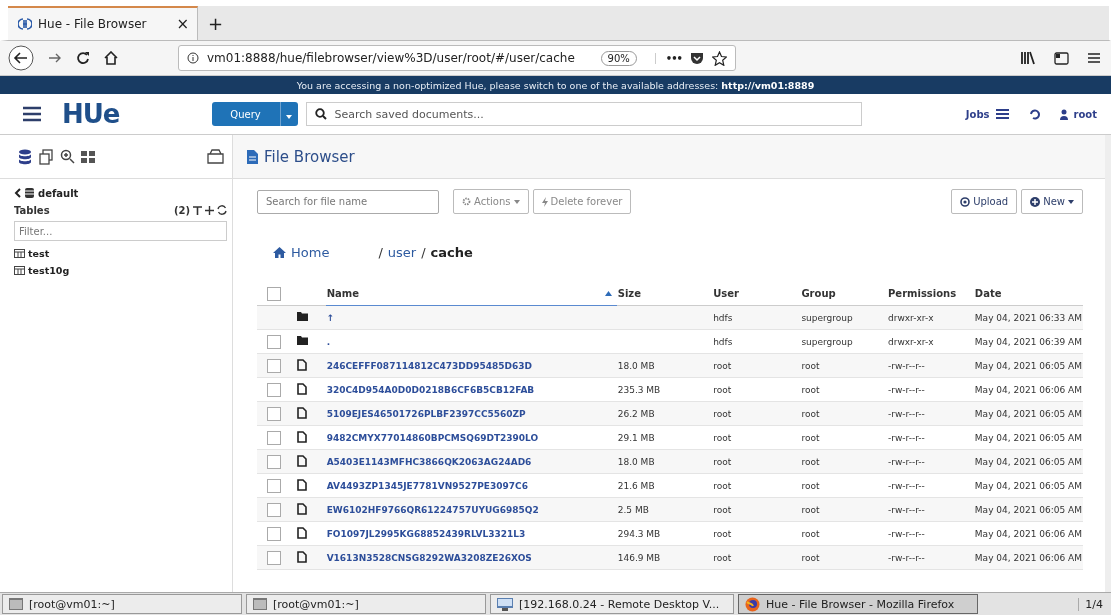 The width and height of the screenshot is (1111, 615). What do you see at coordinates (17, 193) in the screenshot?
I see `back-chevron-icon` at bounding box center [17, 193].